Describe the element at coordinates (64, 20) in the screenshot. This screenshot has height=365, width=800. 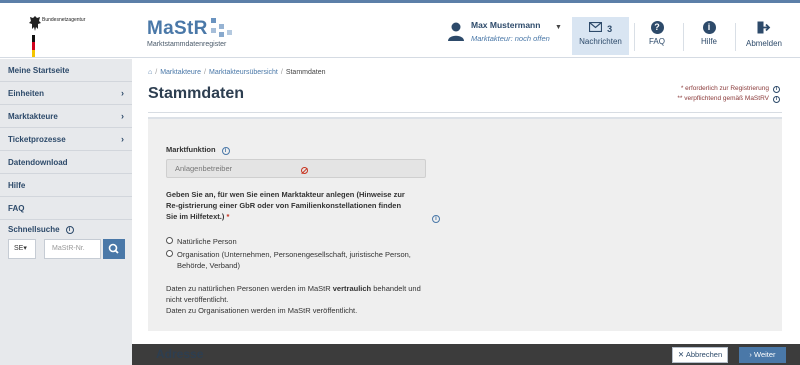
I see `agency-name: Bundesnetzagentur` at that location.